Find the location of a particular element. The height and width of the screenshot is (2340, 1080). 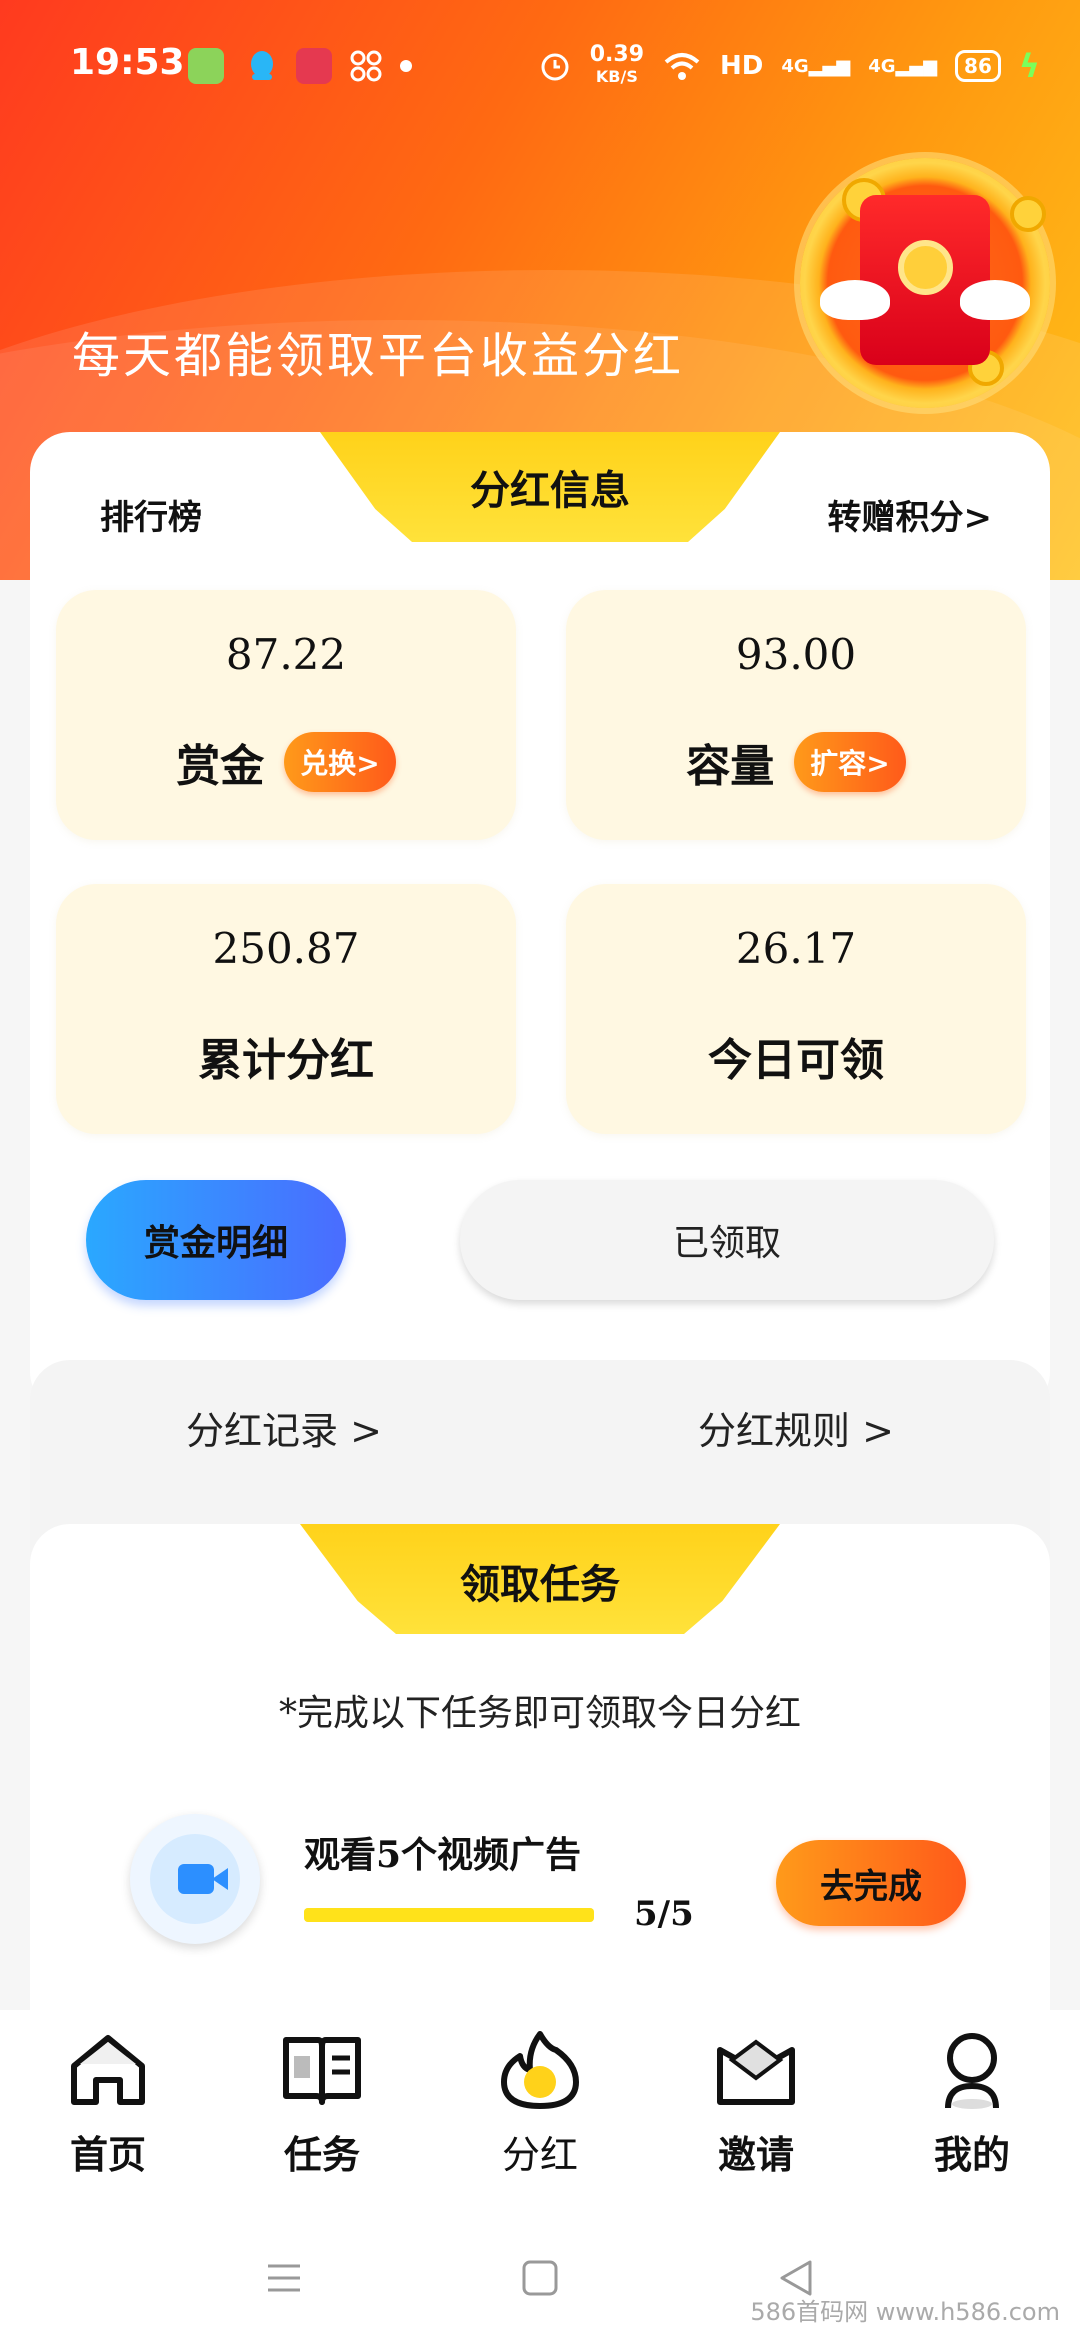

charging-icon: ϟ is located at coordinates (1029, 66).